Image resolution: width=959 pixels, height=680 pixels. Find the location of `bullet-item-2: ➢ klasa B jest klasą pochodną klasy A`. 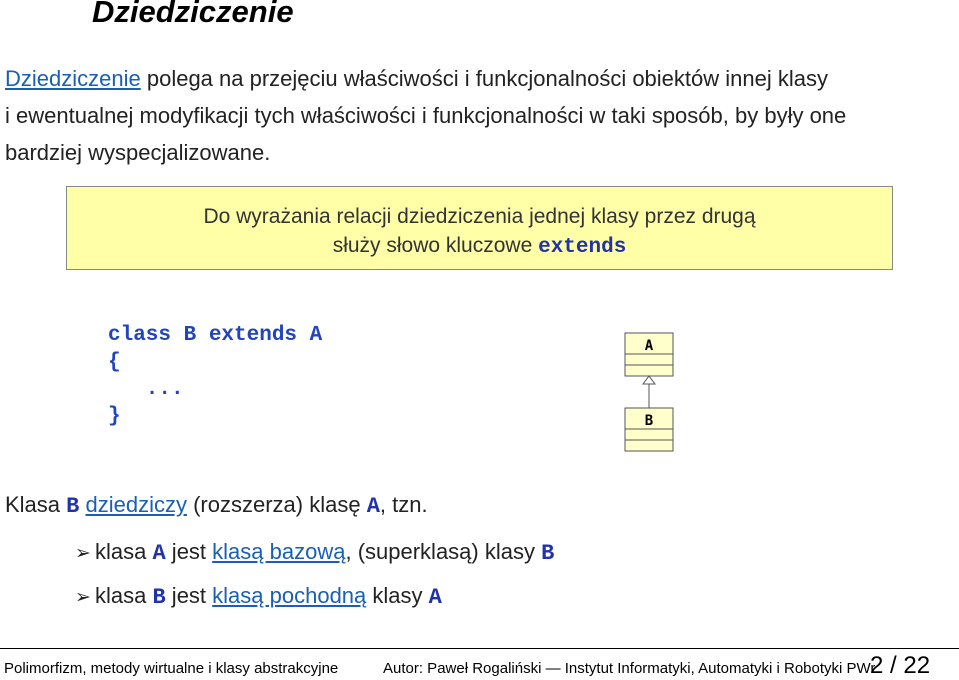

bullet-item-2: ➢ klasa B jest klasą pochodną klasy A is located at coordinates (258, 596).